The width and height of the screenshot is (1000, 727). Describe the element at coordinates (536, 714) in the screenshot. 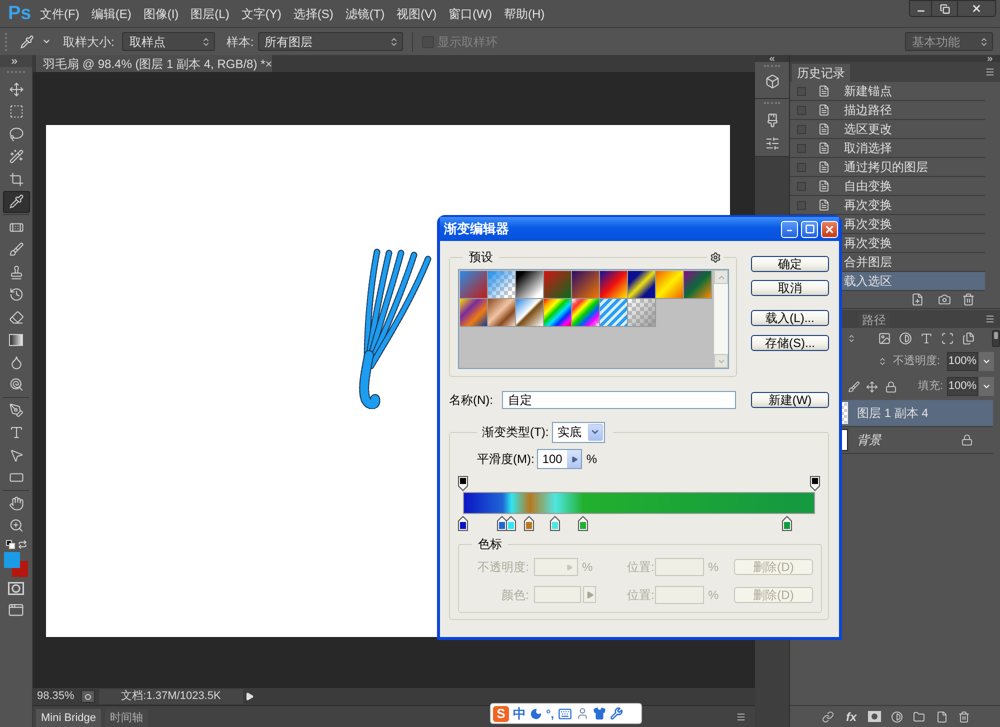

I see `moon-icon` at that location.